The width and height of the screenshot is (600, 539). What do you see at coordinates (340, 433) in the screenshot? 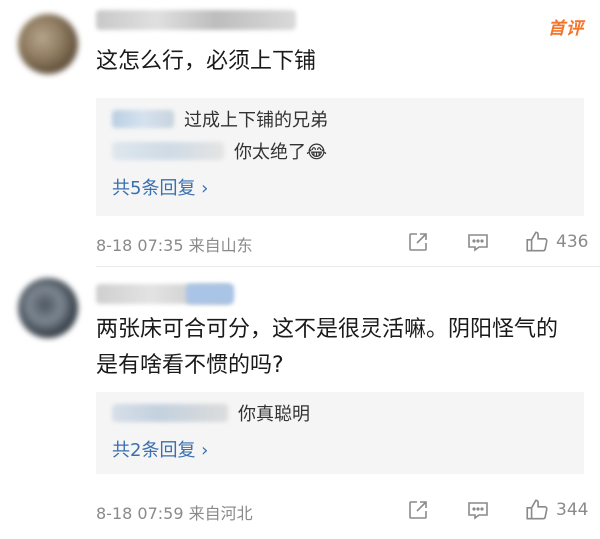
I see `replies-box: 你真聪明 共2条回复 ›` at bounding box center [340, 433].